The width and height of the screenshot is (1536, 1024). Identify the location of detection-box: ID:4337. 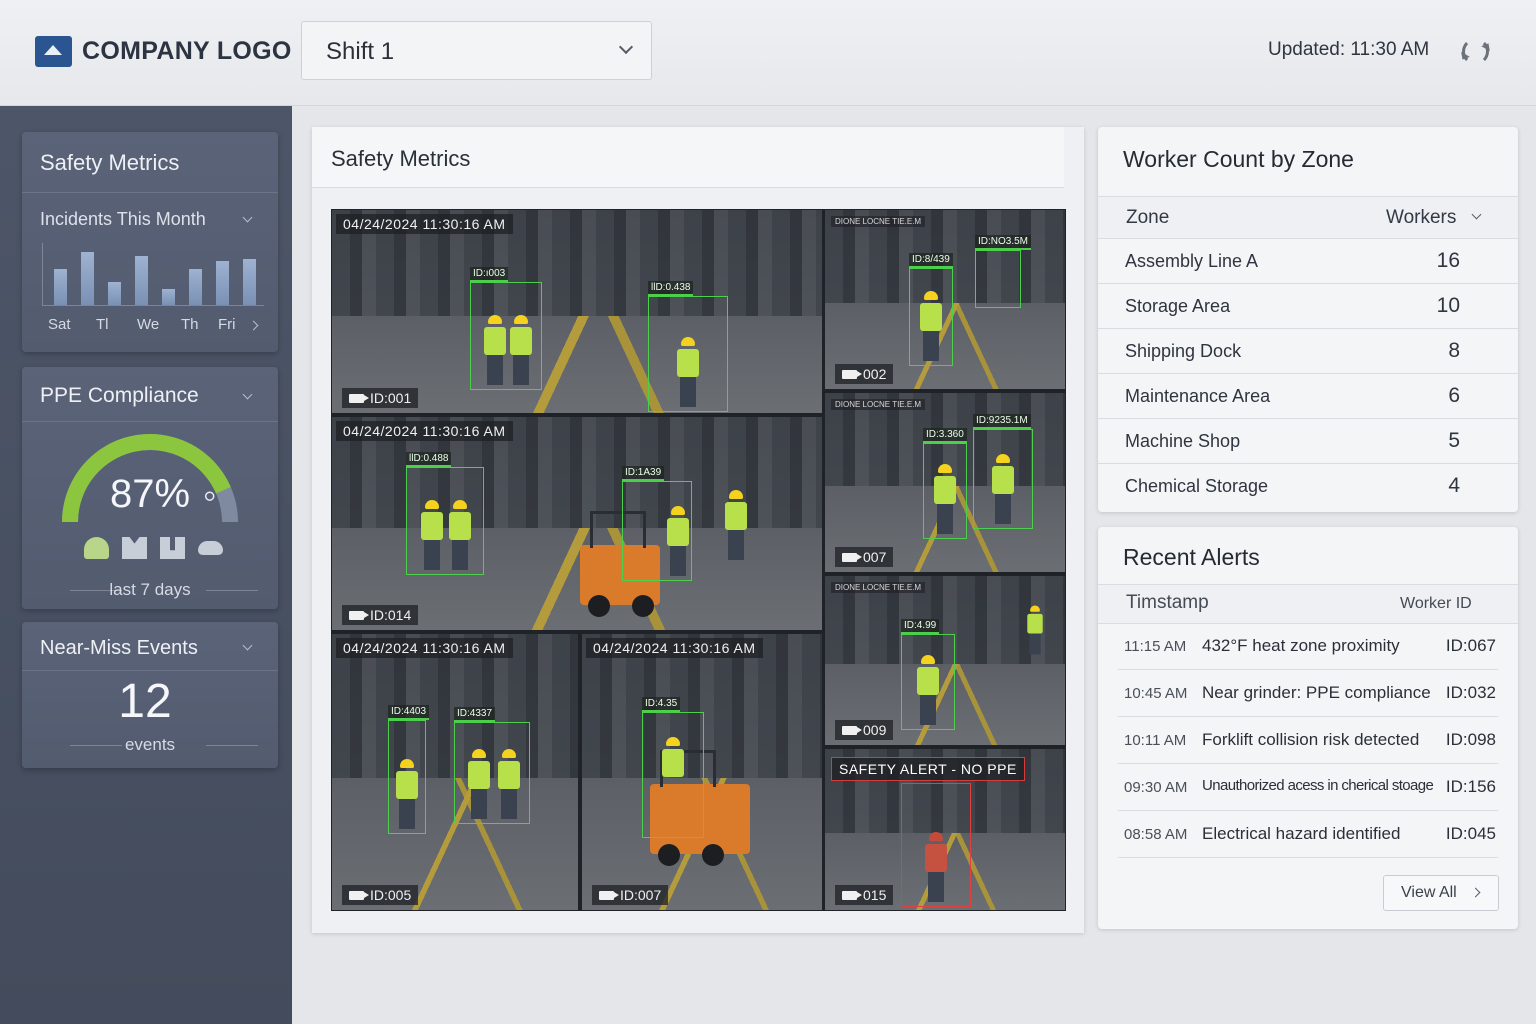
(492, 765).